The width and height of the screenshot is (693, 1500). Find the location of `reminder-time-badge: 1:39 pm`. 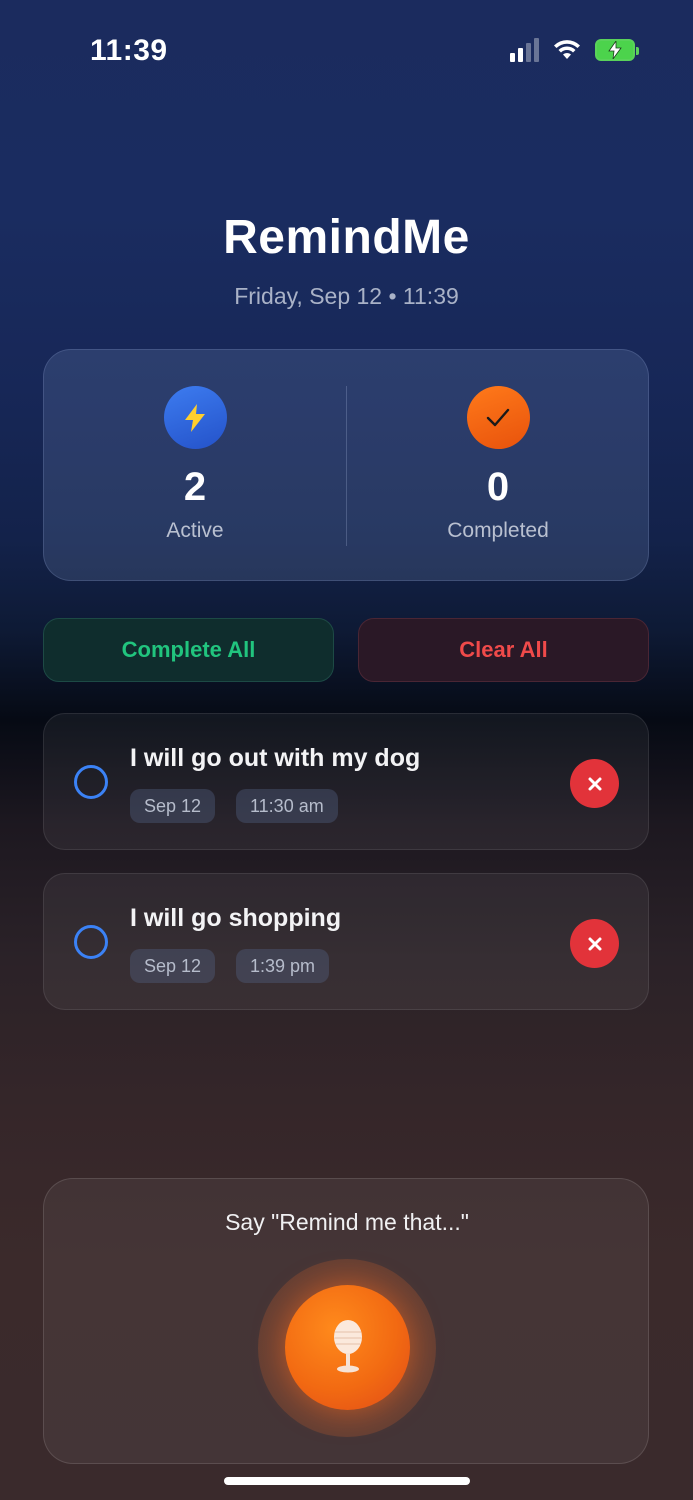

reminder-time-badge: 1:39 pm is located at coordinates (283, 966).